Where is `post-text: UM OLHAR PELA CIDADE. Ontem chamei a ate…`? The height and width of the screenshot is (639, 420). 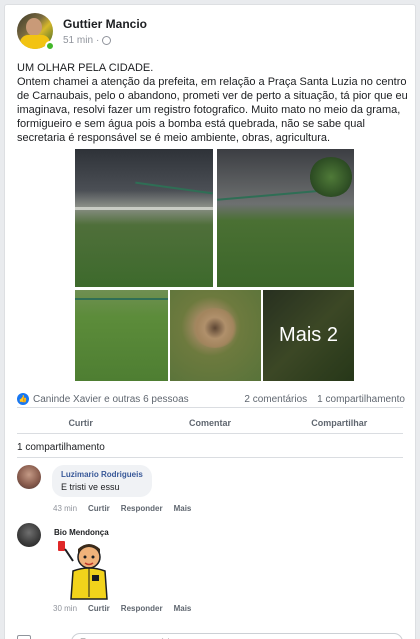
post-text: UM OLHAR PELA CIDADE. Ontem chamei a ate… is located at coordinates (213, 103).